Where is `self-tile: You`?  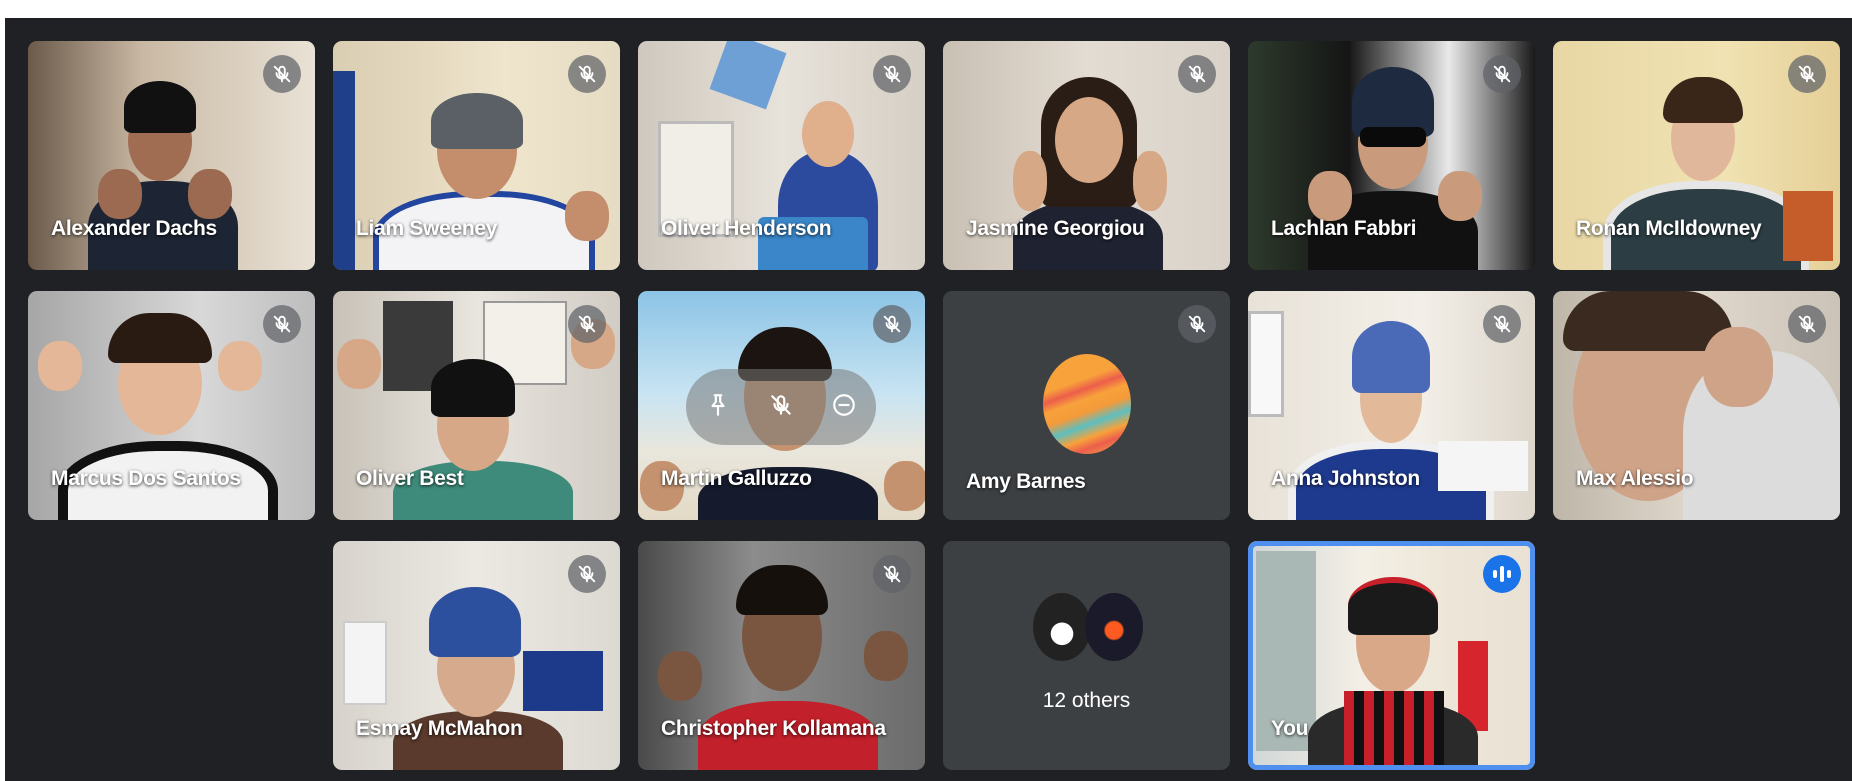 self-tile: You is located at coordinates (1391, 655).